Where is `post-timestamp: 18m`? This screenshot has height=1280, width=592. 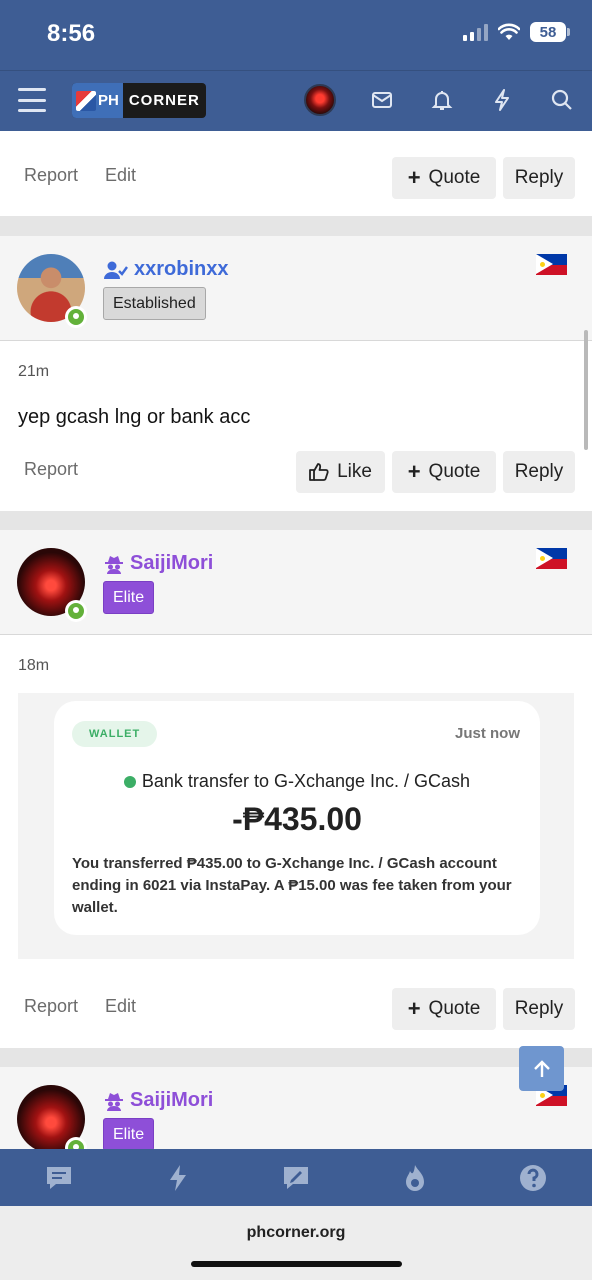
post-timestamp: 18m is located at coordinates (33, 666).